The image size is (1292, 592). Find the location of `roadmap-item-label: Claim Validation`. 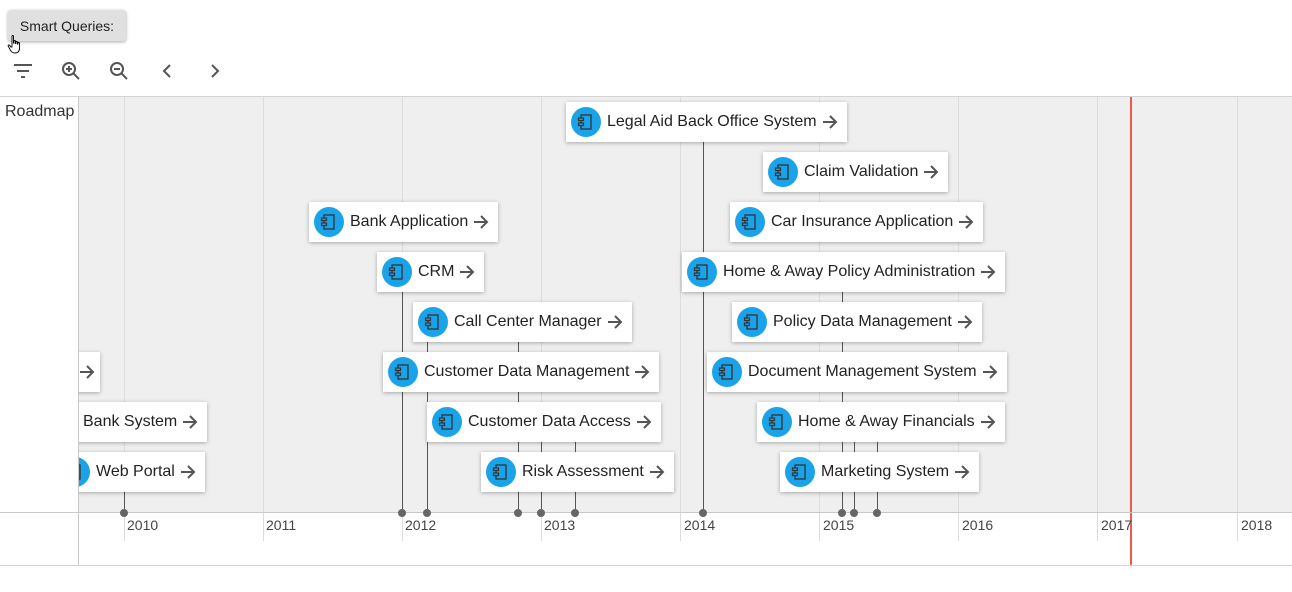

roadmap-item-label: Claim Validation is located at coordinates (861, 171).